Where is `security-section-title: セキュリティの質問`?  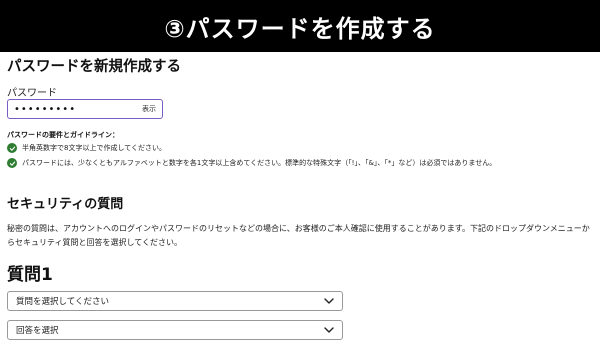 security-section-title: セキュリティの質問 is located at coordinates (65, 204).